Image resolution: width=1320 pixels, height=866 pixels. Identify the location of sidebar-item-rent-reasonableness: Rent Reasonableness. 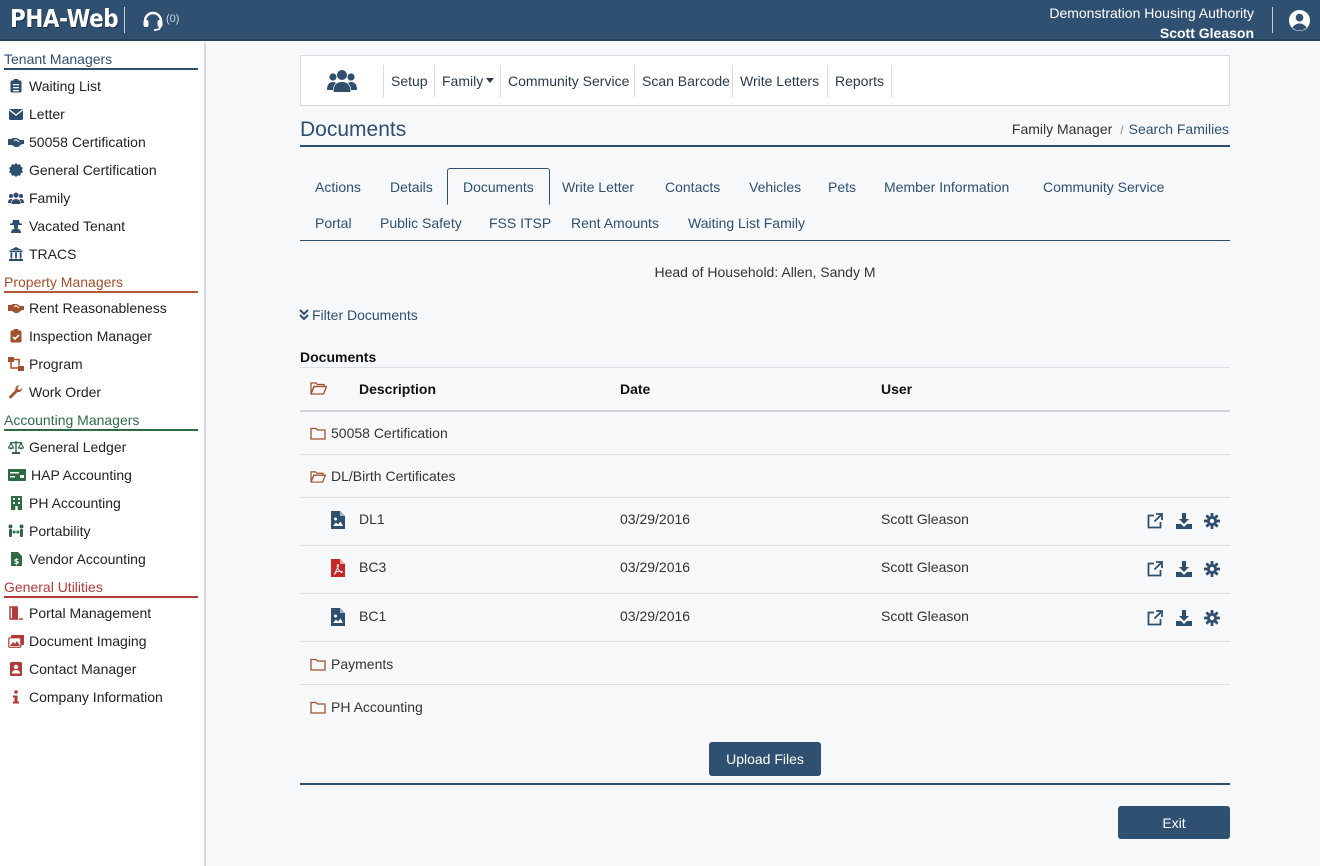
(103, 308).